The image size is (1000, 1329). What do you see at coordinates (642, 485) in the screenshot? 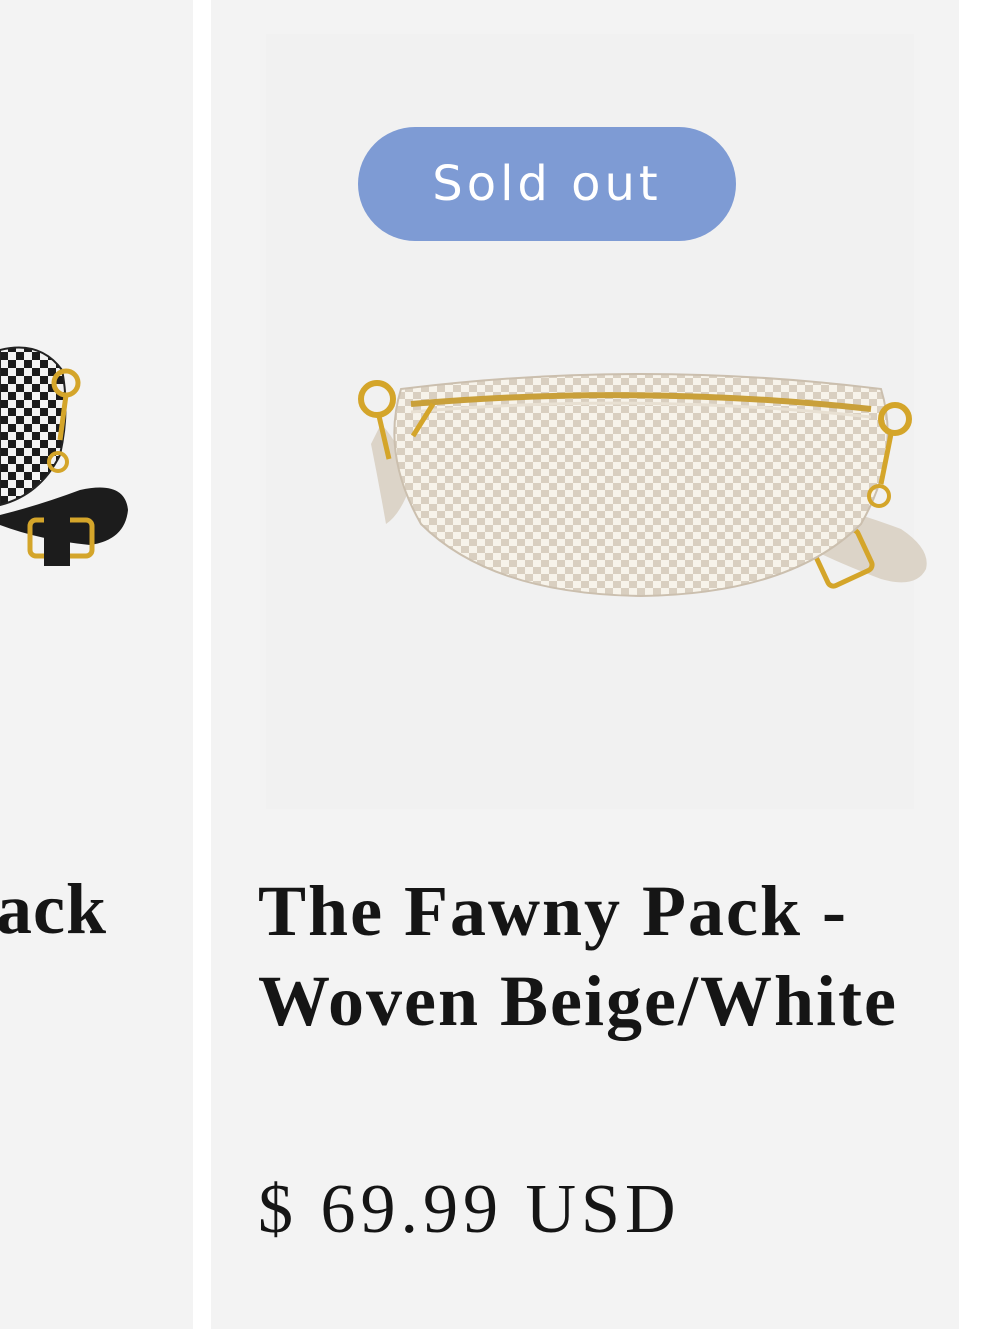
I see `beige-woven-belt-bag-icon` at bounding box center [642, 485].